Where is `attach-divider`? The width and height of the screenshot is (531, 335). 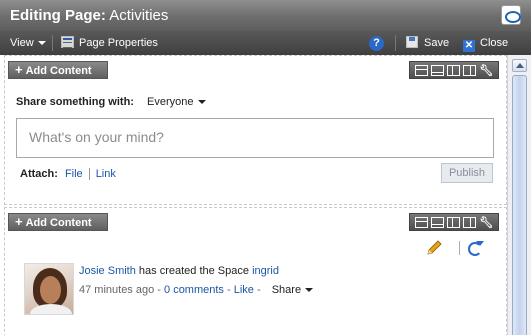 attach-divider is located at coordinates (89, 174).